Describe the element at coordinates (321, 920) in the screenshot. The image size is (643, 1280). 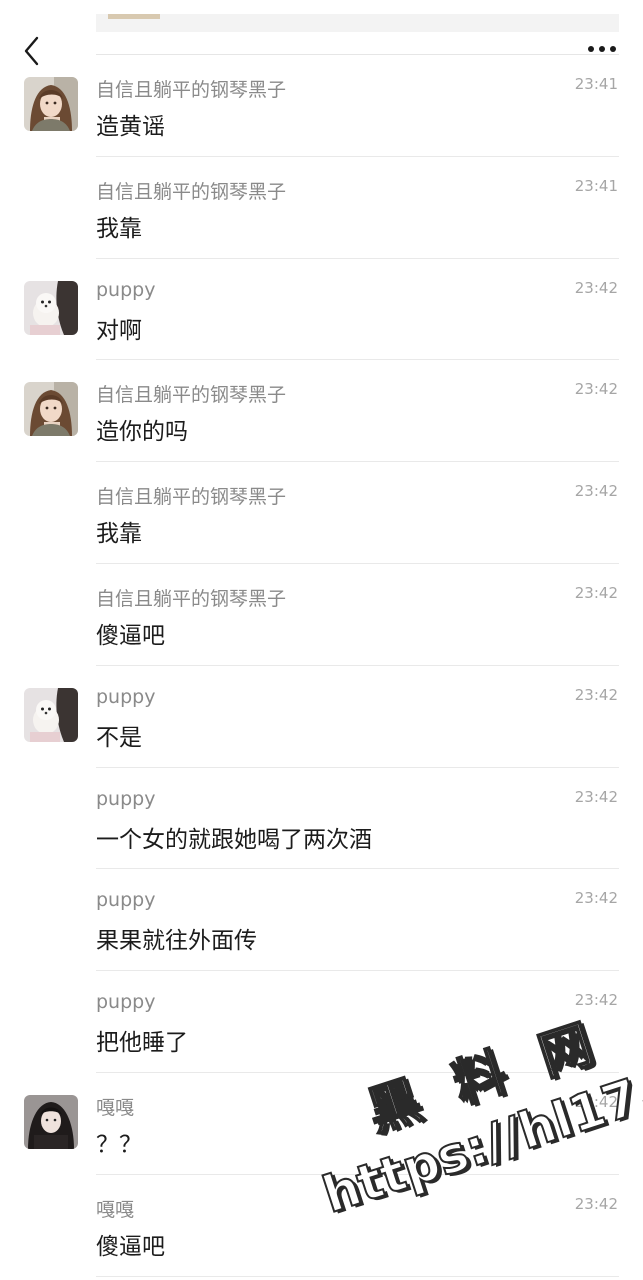
I see `message-row: puppy 23:42 果果就往外面传` at that location.